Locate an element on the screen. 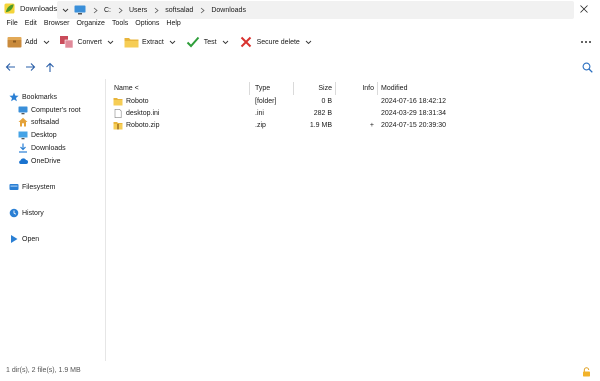 The width and height of the screenshot is (600, 381). file-name: Roboto.zip is located at coordinates (143, 125).